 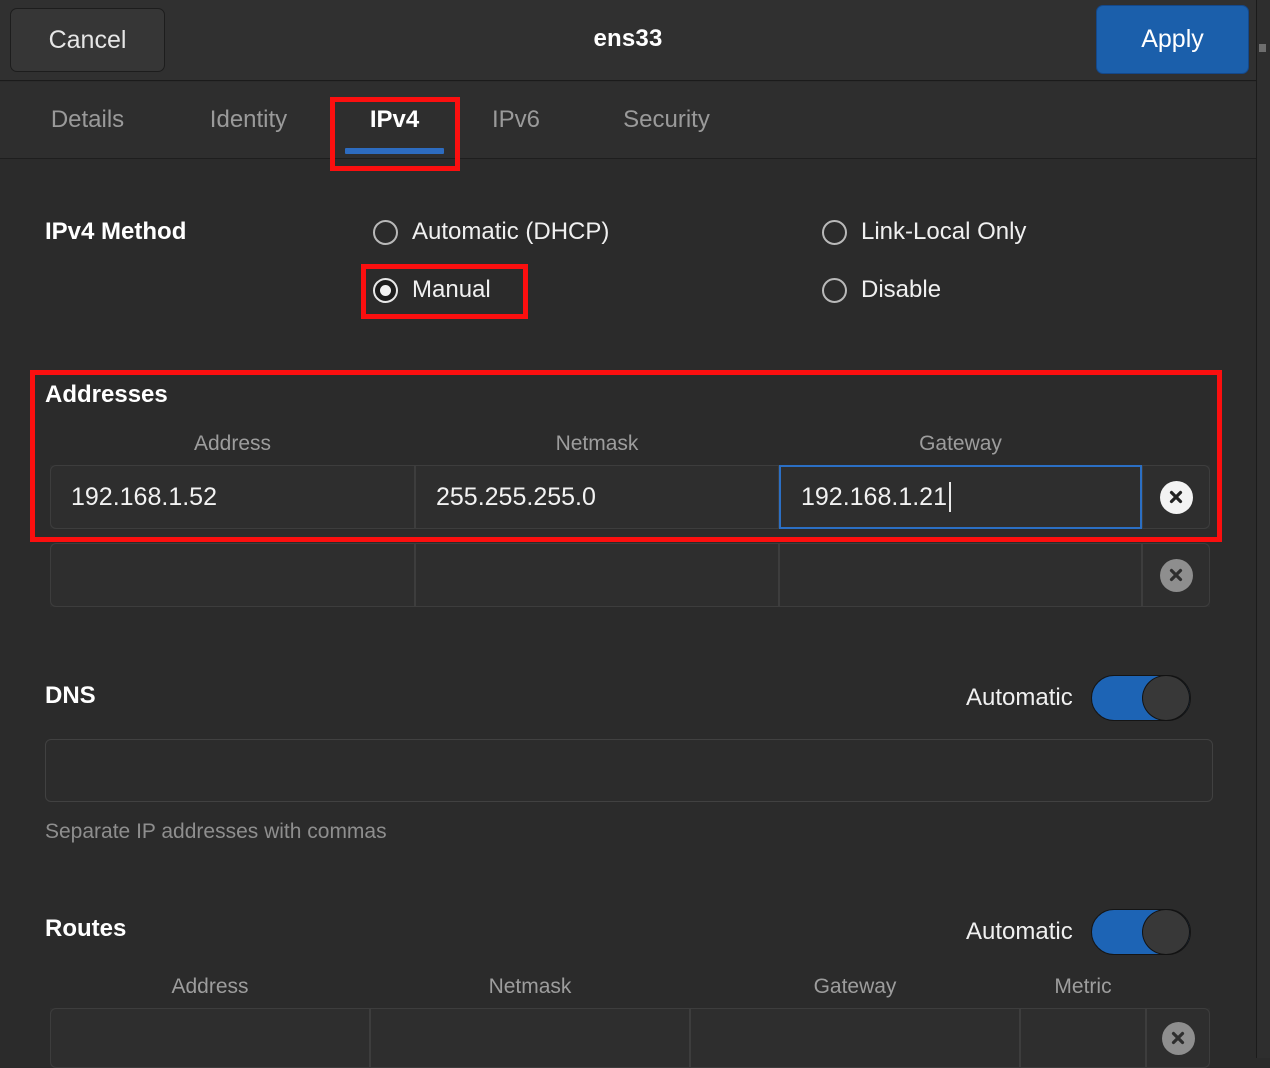 I want to click on radio-link-local-only-label: Link-Local Only, so click(x=944, y=231).